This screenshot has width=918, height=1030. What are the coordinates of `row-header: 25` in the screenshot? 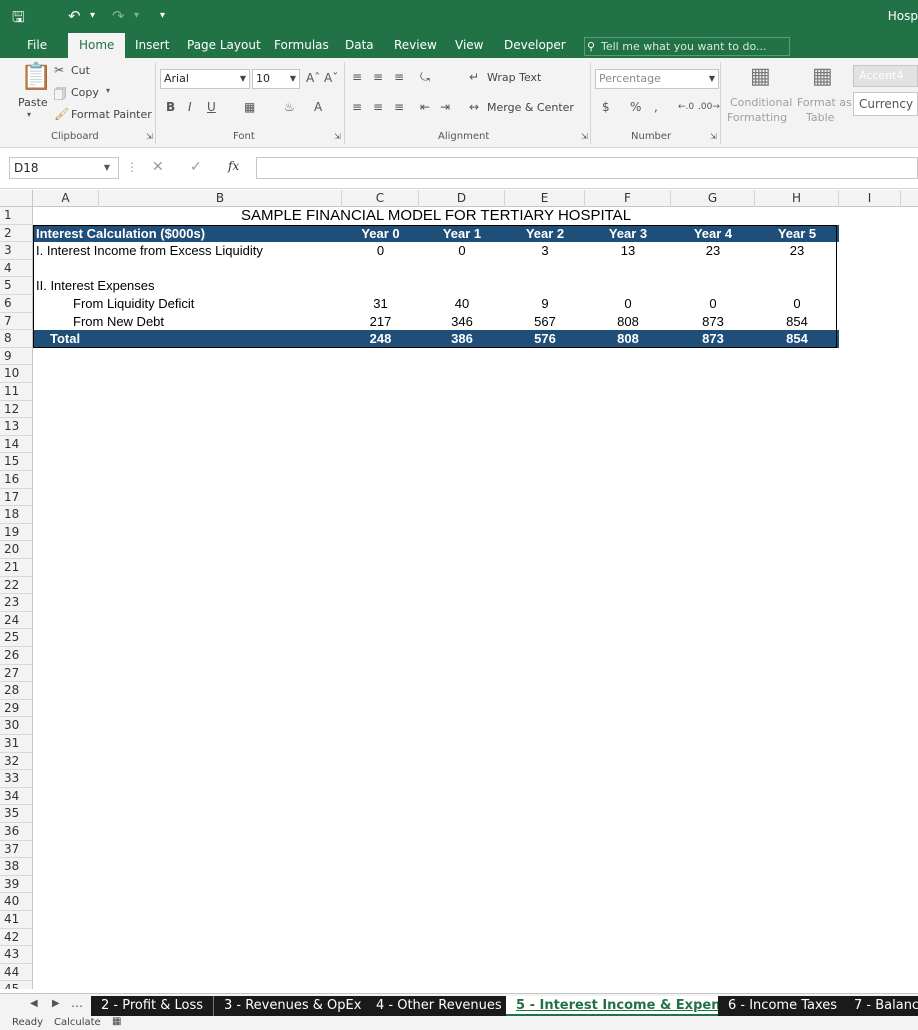 It's located at (16, 638).